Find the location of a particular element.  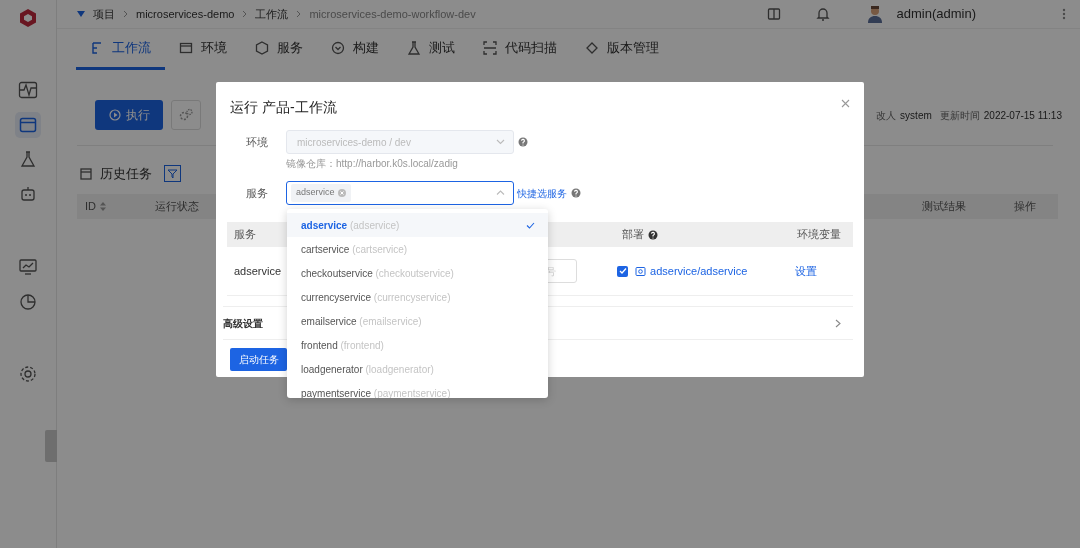

logo-icon is located at coordinates (28, 18).